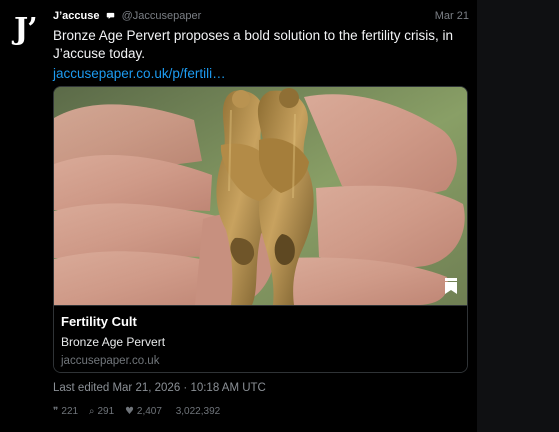  What do you see at coordinates (110, 15) in the screenshot?
I see `speech-bubble-icon` at bounding box center [110, 15].